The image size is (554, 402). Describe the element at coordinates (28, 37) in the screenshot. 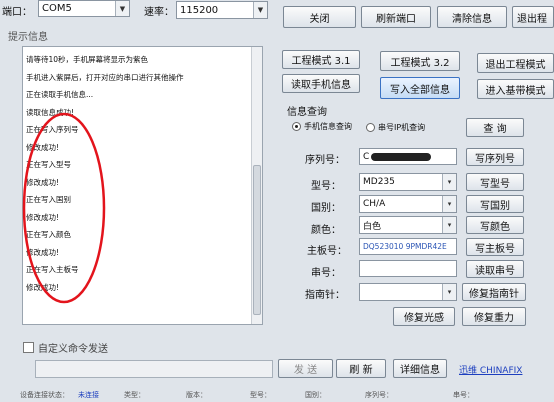

I see `log-group-title: 提示信息` at that location.